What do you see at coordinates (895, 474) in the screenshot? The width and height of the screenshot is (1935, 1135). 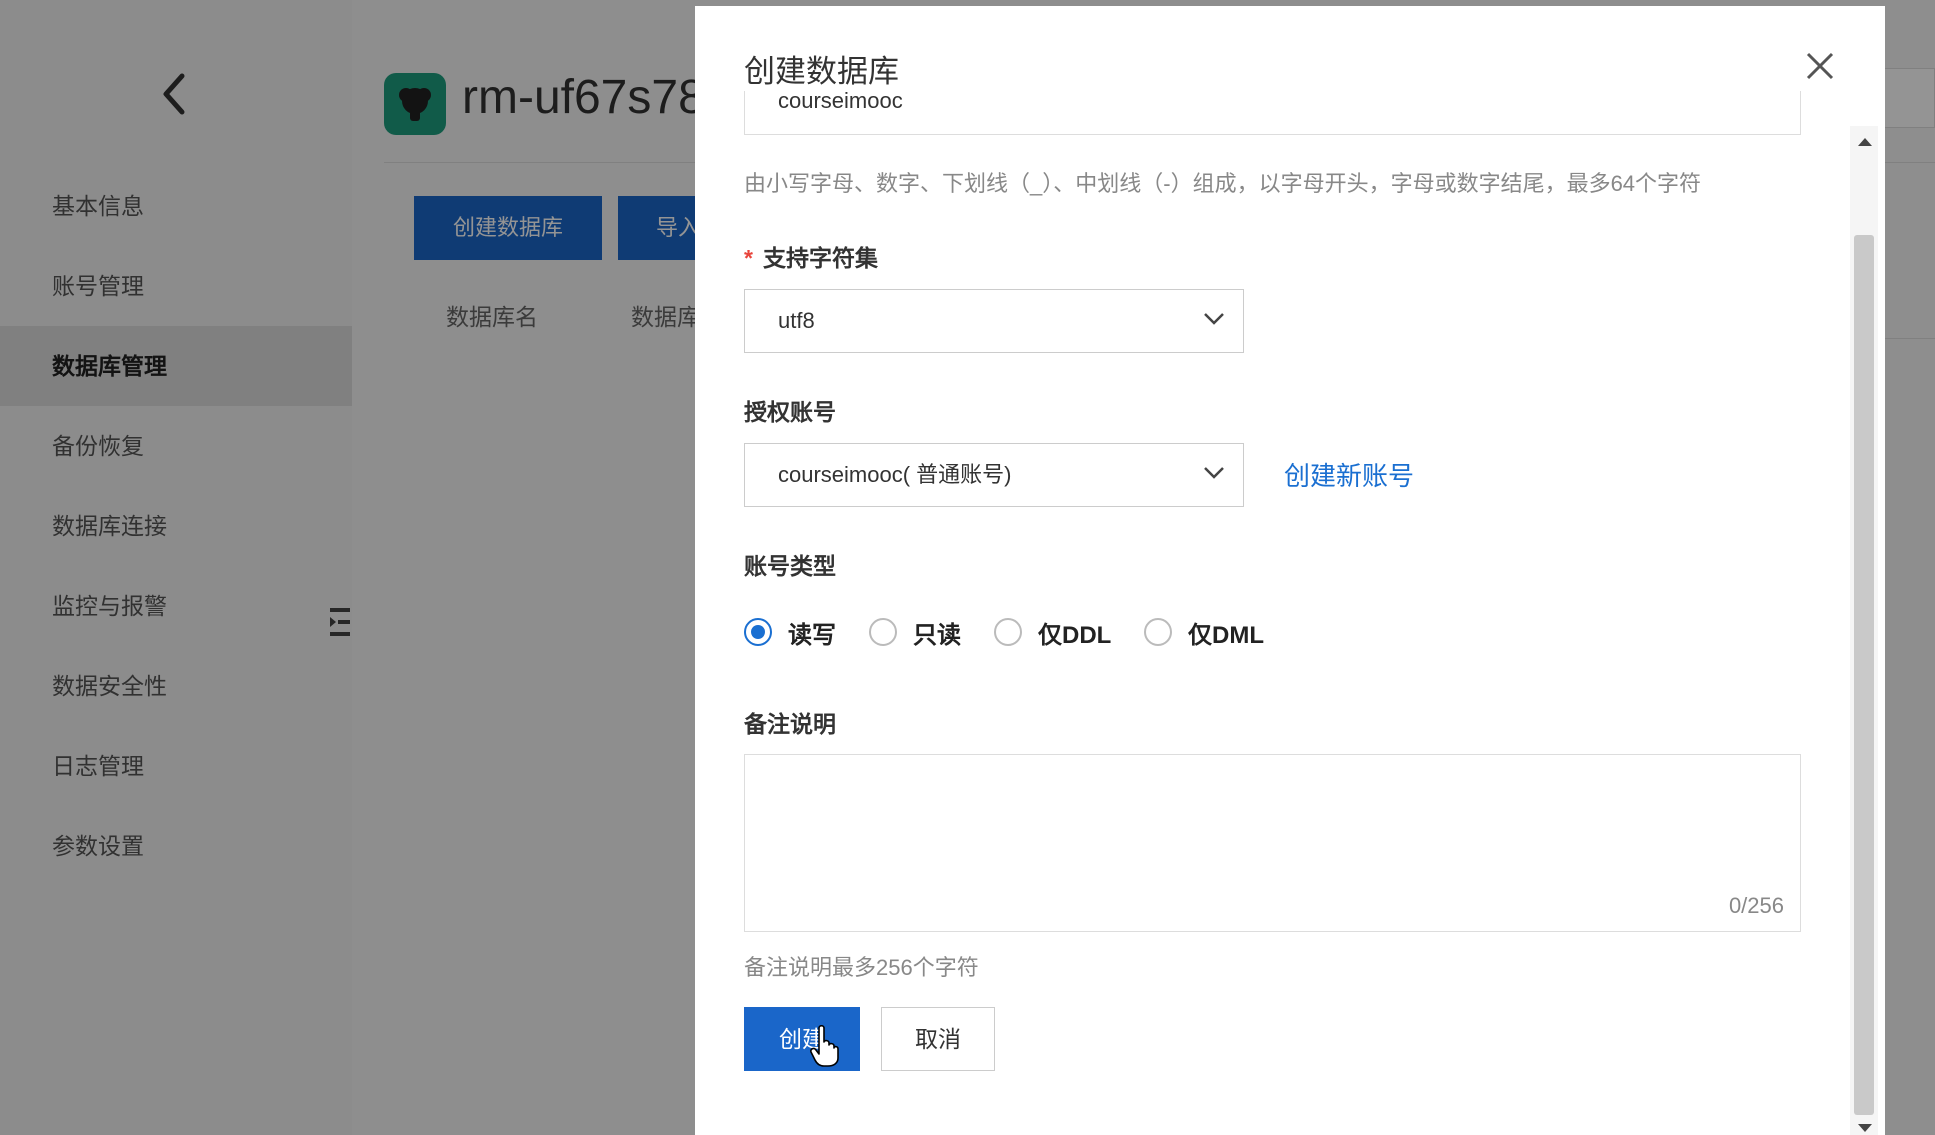 I see `authorized-account-value: courseimooc( 普通账号)` at bounding box center [895, 474].